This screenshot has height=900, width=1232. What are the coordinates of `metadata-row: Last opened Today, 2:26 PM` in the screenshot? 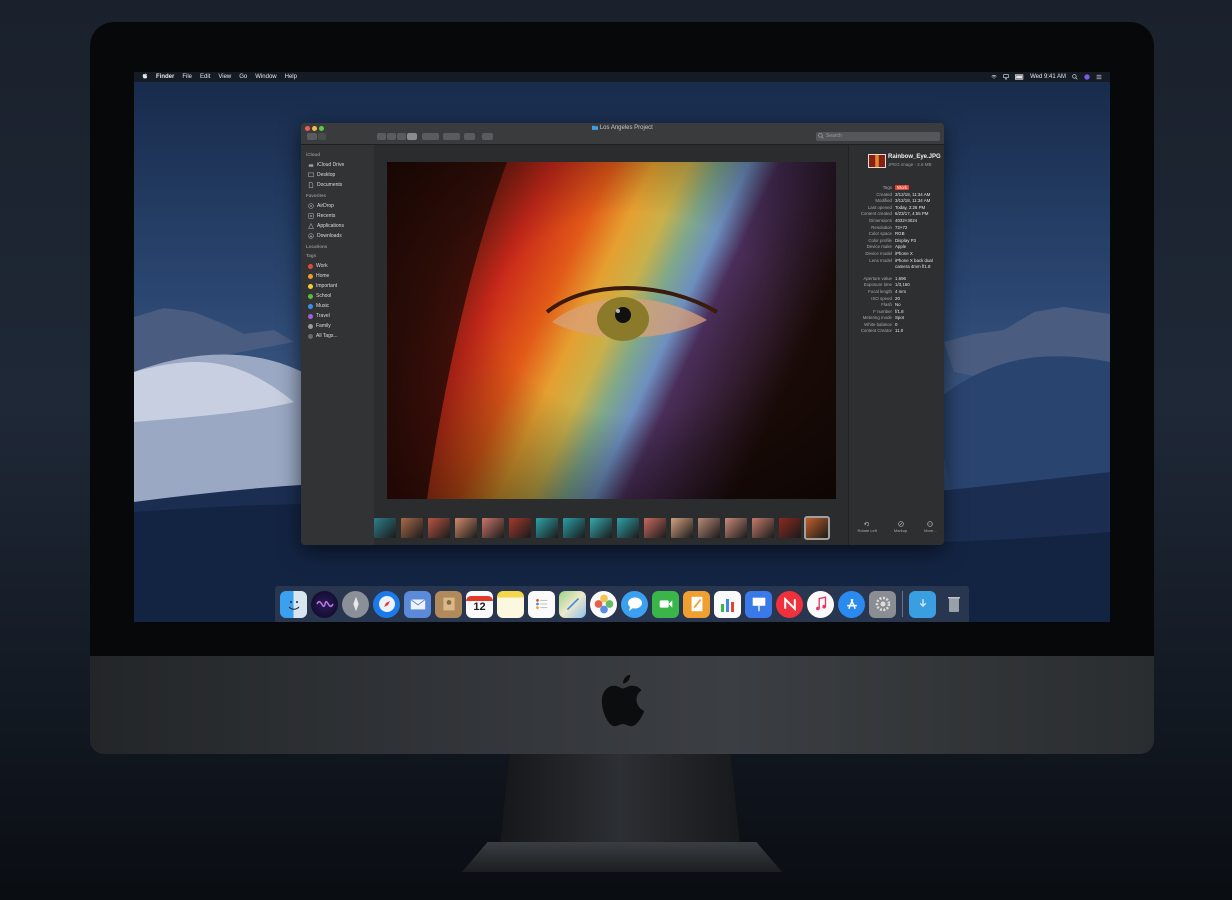 It's located at (896, 208).